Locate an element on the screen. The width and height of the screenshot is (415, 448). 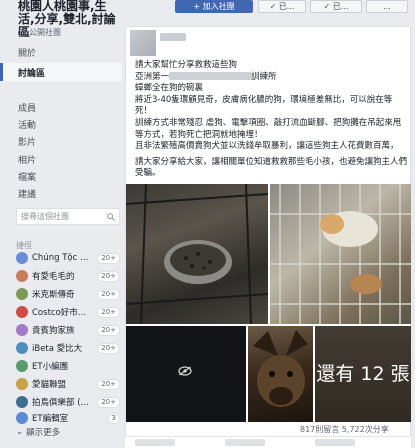
post-line: 請大家分享給大家，讓相關單位知道救救那些毛小孩，也避免讓狗主人們受騙。 is located at coordinates (271, 167).